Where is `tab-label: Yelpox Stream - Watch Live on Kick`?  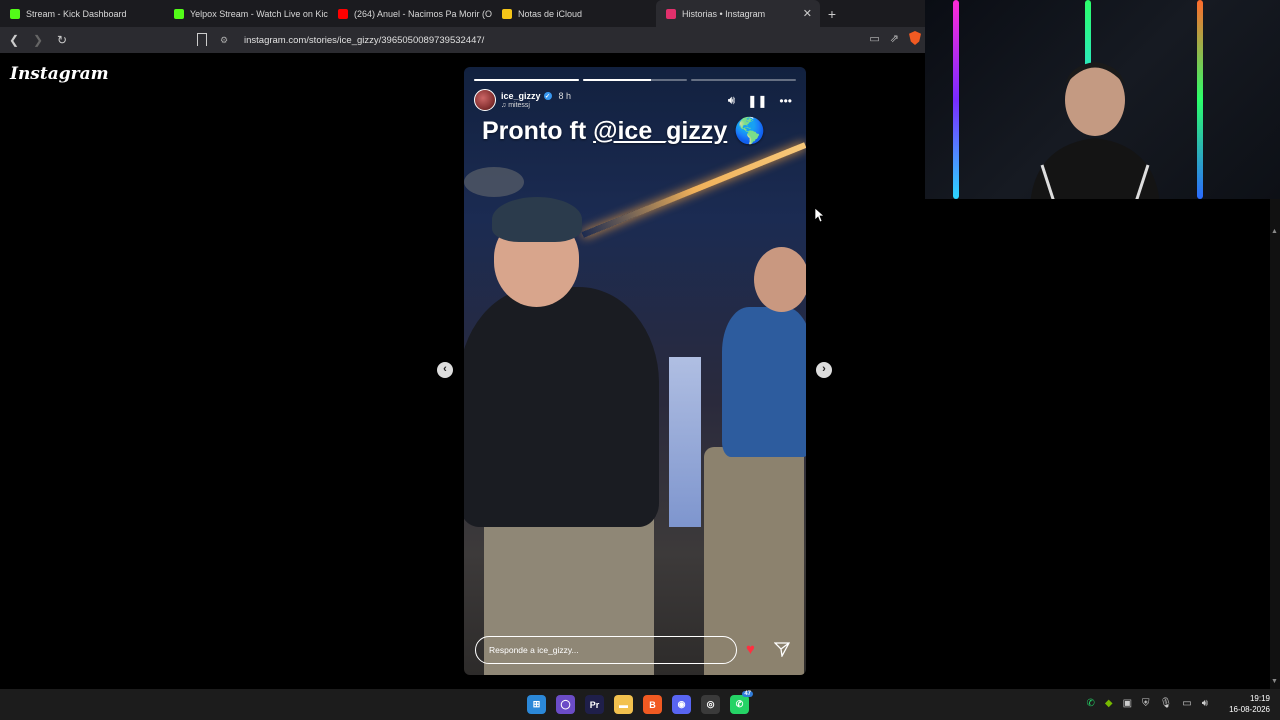
tab-label: Yelpox Stream - Watch Live on Kick is located at coordinates (259, 13).